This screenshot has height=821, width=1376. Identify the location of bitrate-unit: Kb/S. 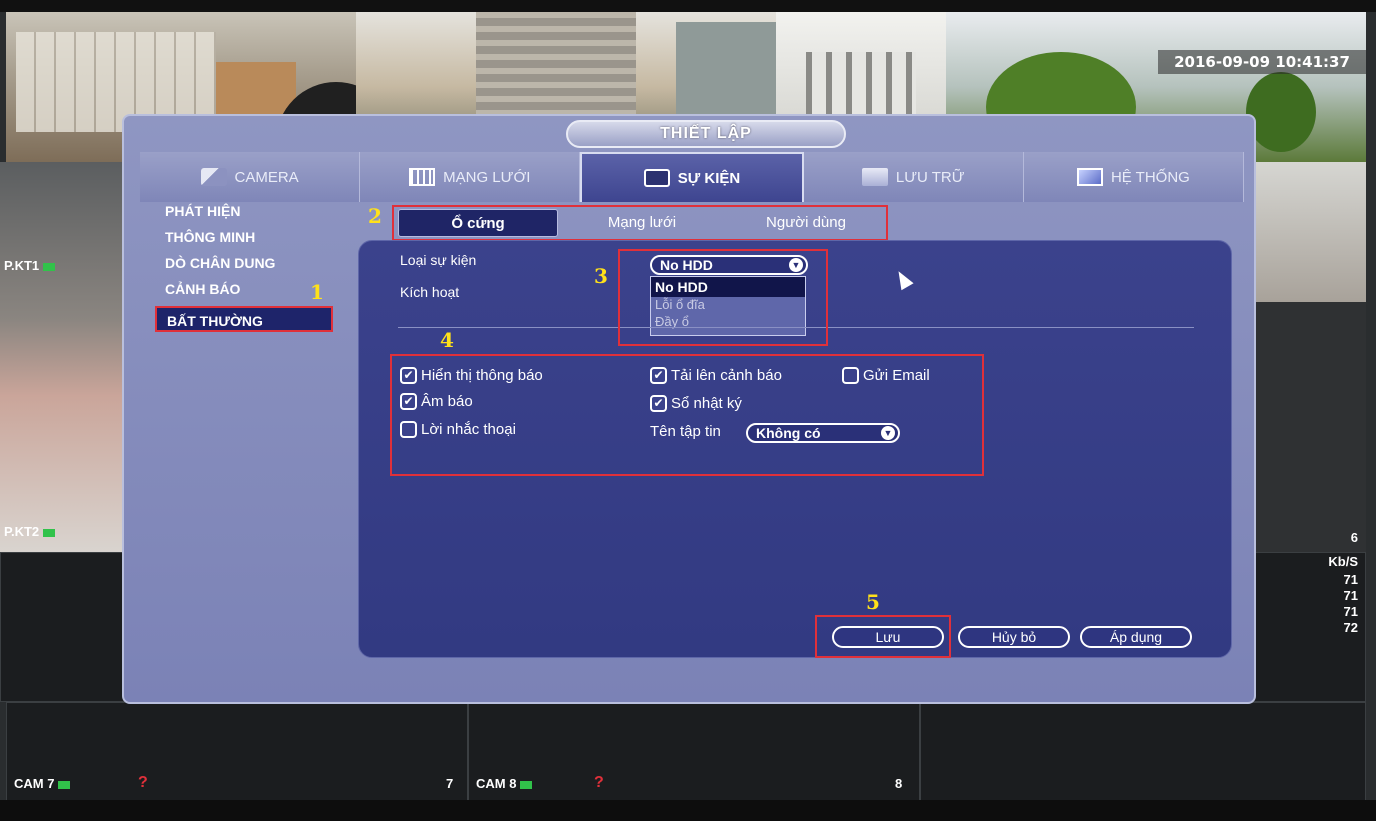
(1343, 561).